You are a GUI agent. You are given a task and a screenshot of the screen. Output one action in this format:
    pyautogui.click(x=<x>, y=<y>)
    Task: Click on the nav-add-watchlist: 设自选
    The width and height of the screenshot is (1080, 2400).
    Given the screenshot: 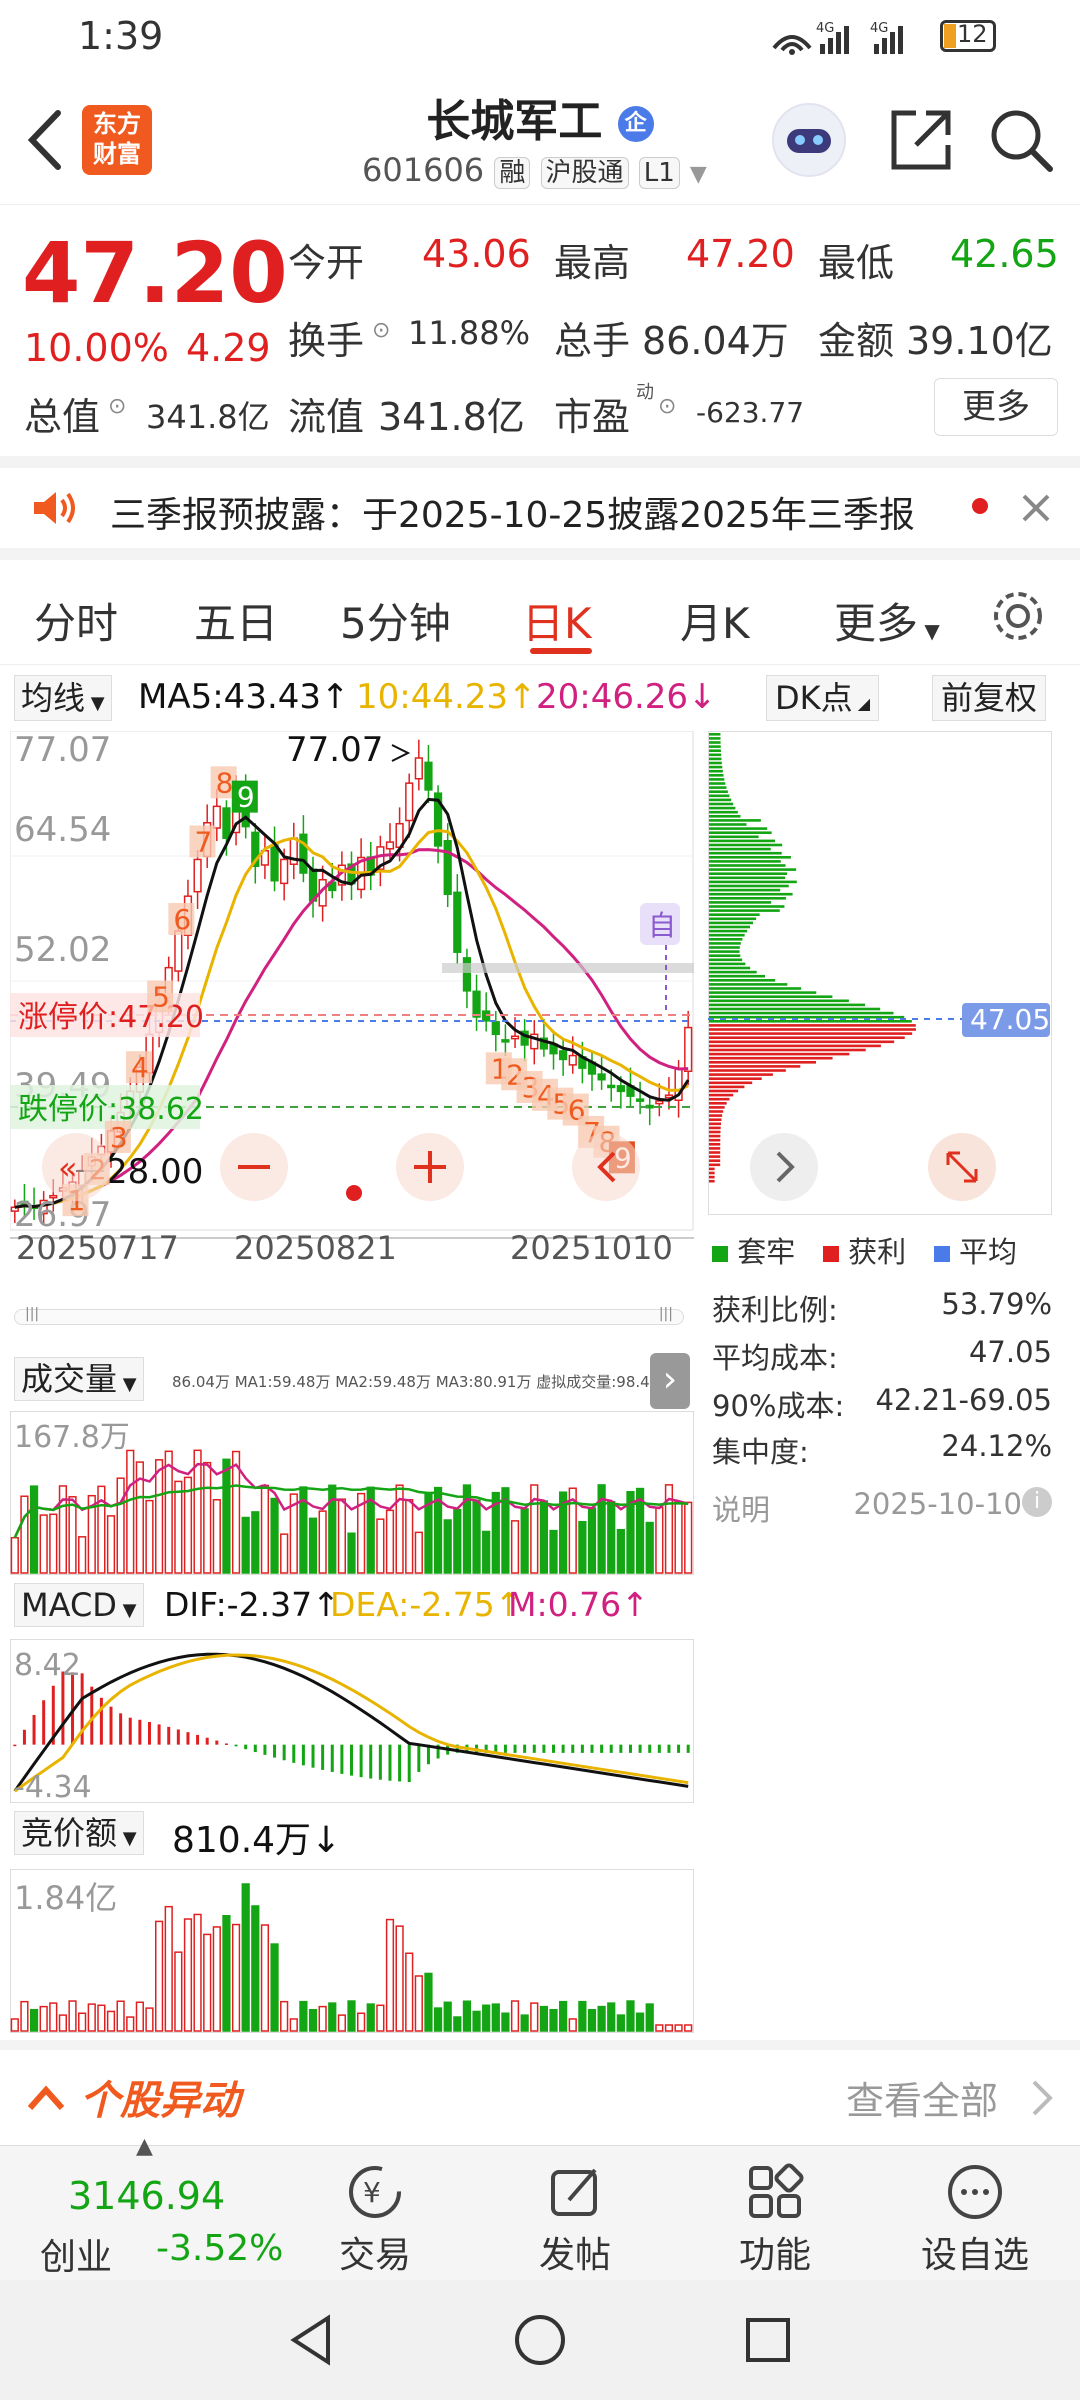 What is the action you would take?
    pyautogui.click(x=975, y=2213)
    